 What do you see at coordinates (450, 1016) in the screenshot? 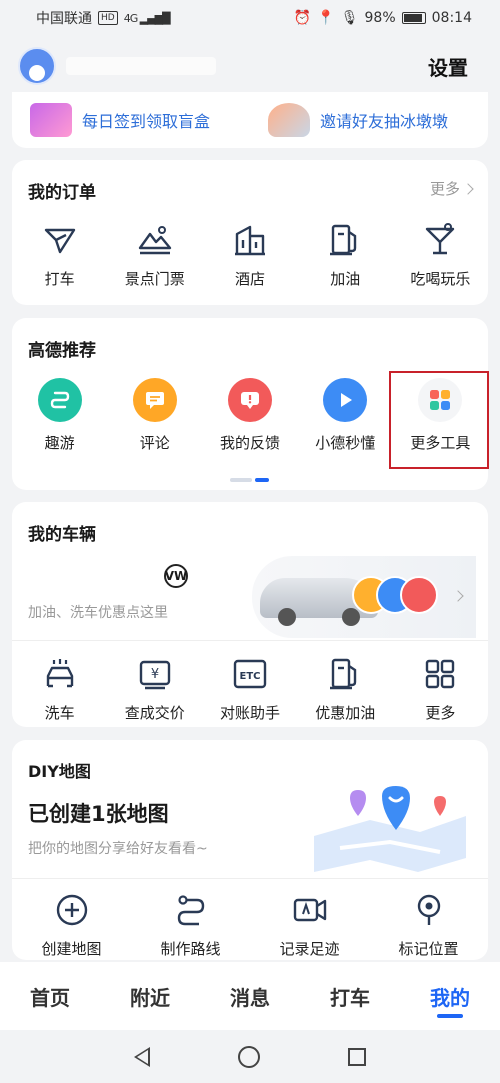
I see `active-tab-indicator` at bounding box center [450, 1016].